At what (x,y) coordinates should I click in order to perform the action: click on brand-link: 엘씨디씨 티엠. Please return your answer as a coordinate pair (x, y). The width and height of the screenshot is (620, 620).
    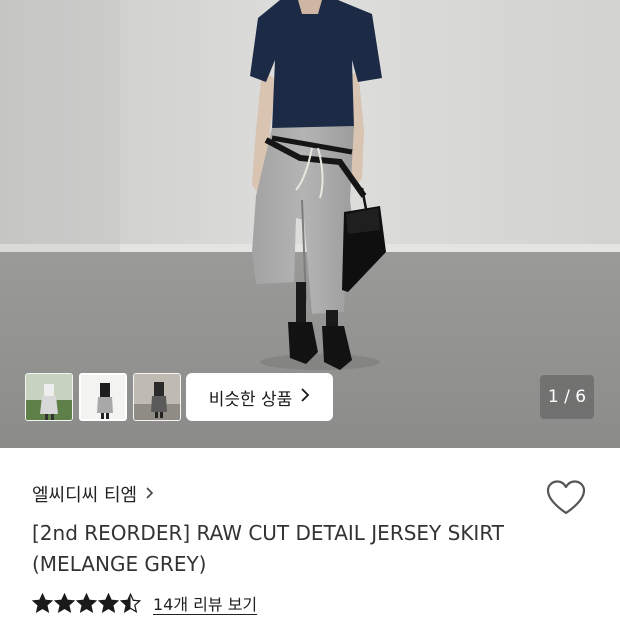
    Looking at the image, I should click on (93, 494).